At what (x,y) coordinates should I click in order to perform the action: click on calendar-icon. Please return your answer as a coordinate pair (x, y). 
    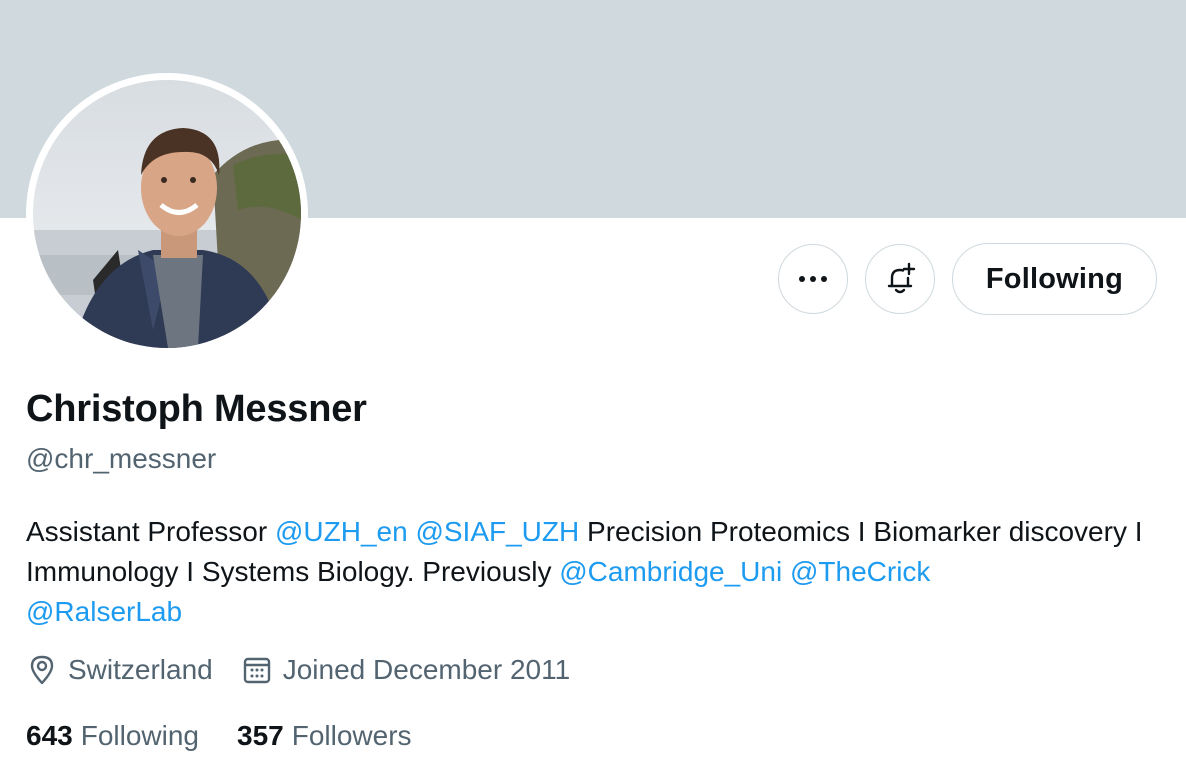
    Looking at the image, I should click on (256, 670).